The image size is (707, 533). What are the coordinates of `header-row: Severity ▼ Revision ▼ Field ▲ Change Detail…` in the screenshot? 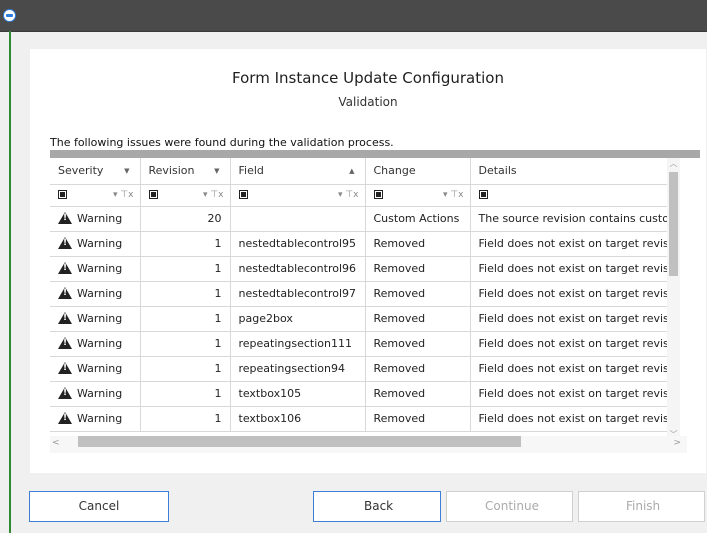 It's located at (358, 171).